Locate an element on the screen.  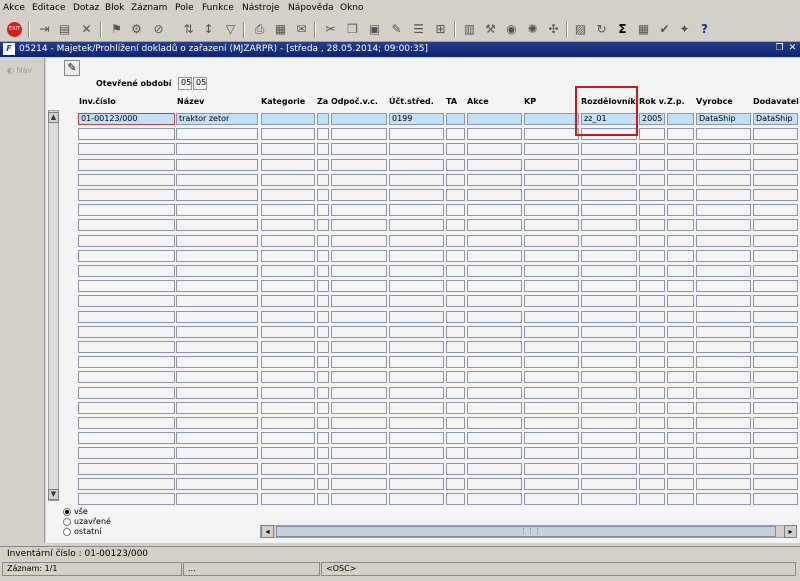
help-icon: ? is located at coordinates (704, 29).